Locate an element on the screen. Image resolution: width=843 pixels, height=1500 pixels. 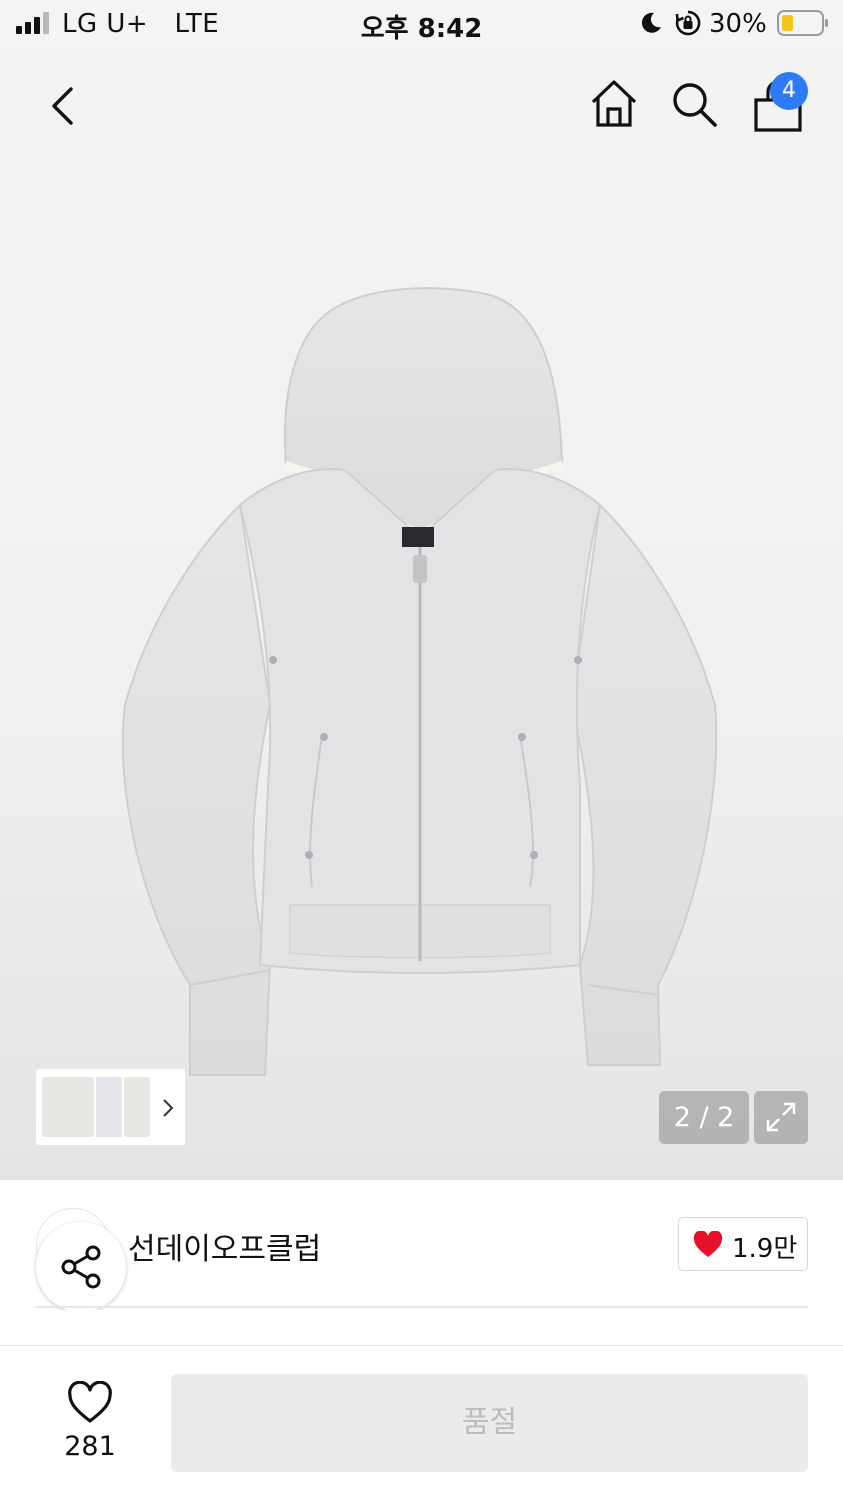
section-gap is located at coordinates (421, 1328).